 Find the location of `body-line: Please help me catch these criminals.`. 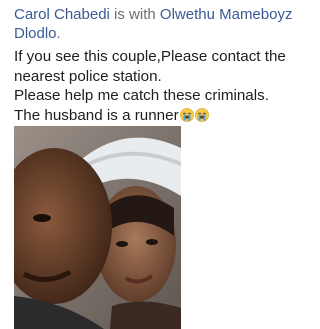

body-line: Please help me catch these criminals. is located at coordinates (141, 95).